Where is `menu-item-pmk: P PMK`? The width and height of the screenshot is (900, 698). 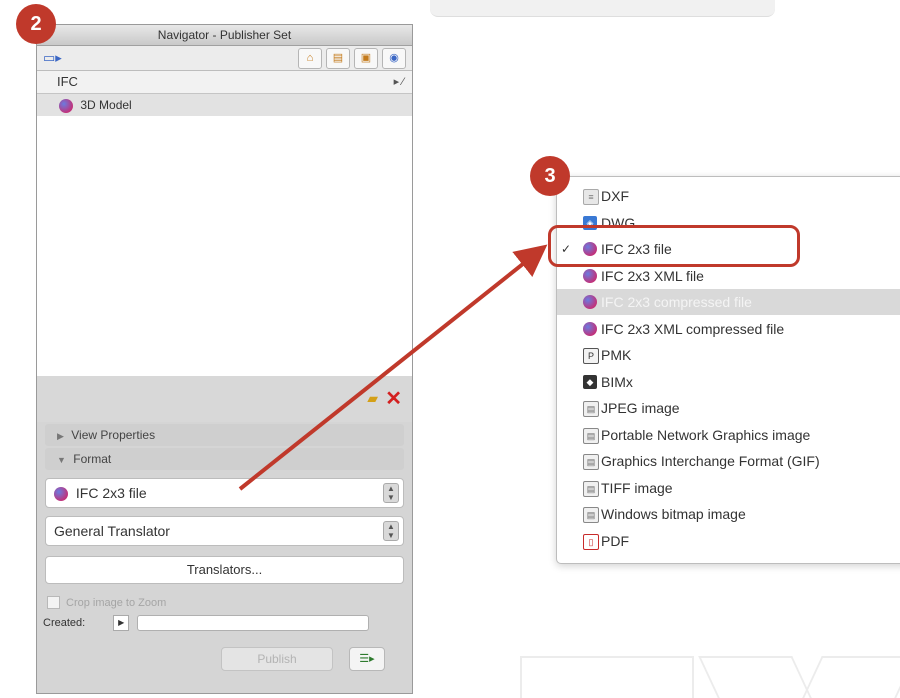
menu-item-pmk: P PMK is located at coordinates (728, 355).